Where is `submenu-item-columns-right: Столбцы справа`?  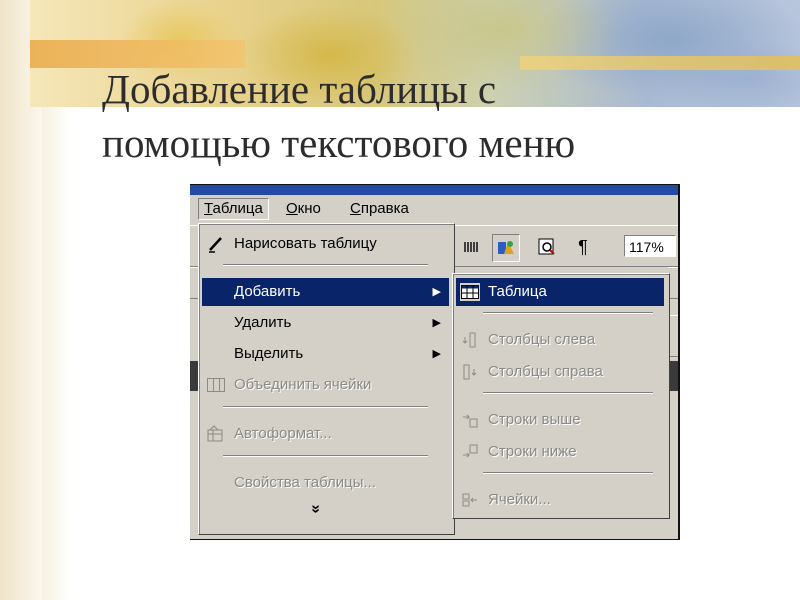 submenu-item-columns-right: Столбцы справа is located at coordinates (560, 372).